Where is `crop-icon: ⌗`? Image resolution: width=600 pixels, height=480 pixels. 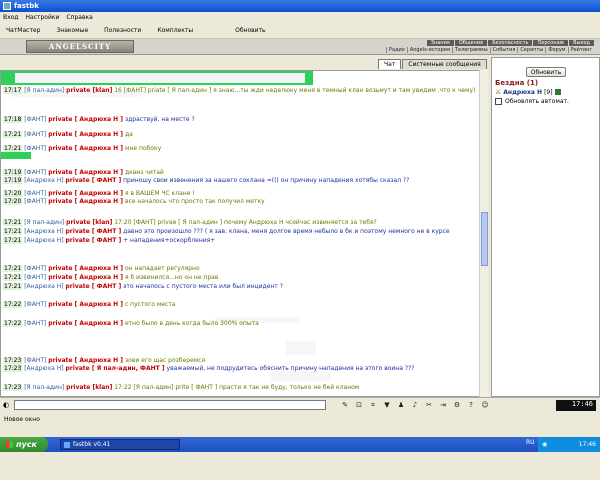 crop-icon: ⌗ is located at coordinates (373, 405).